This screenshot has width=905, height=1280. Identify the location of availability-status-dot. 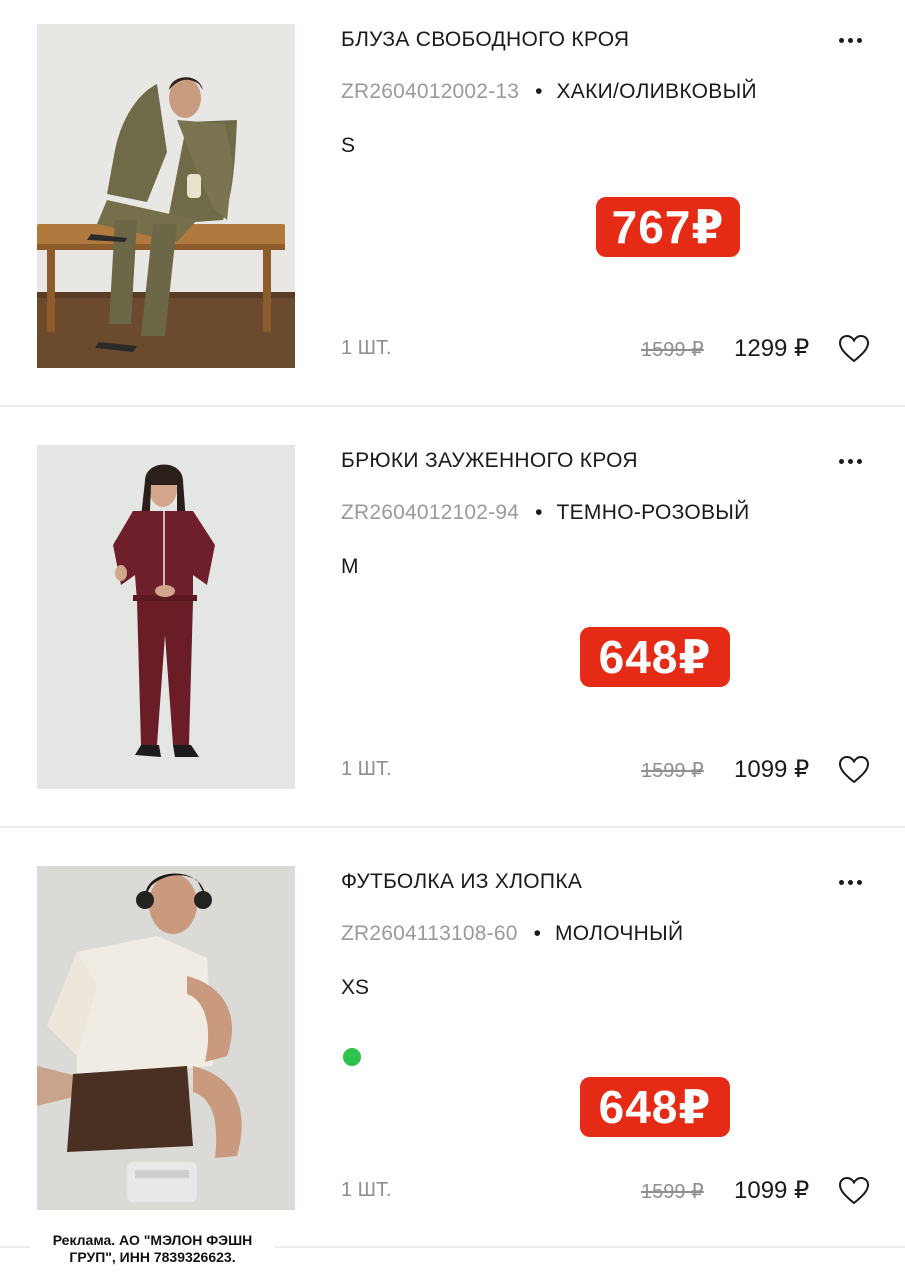
(352, 1057).